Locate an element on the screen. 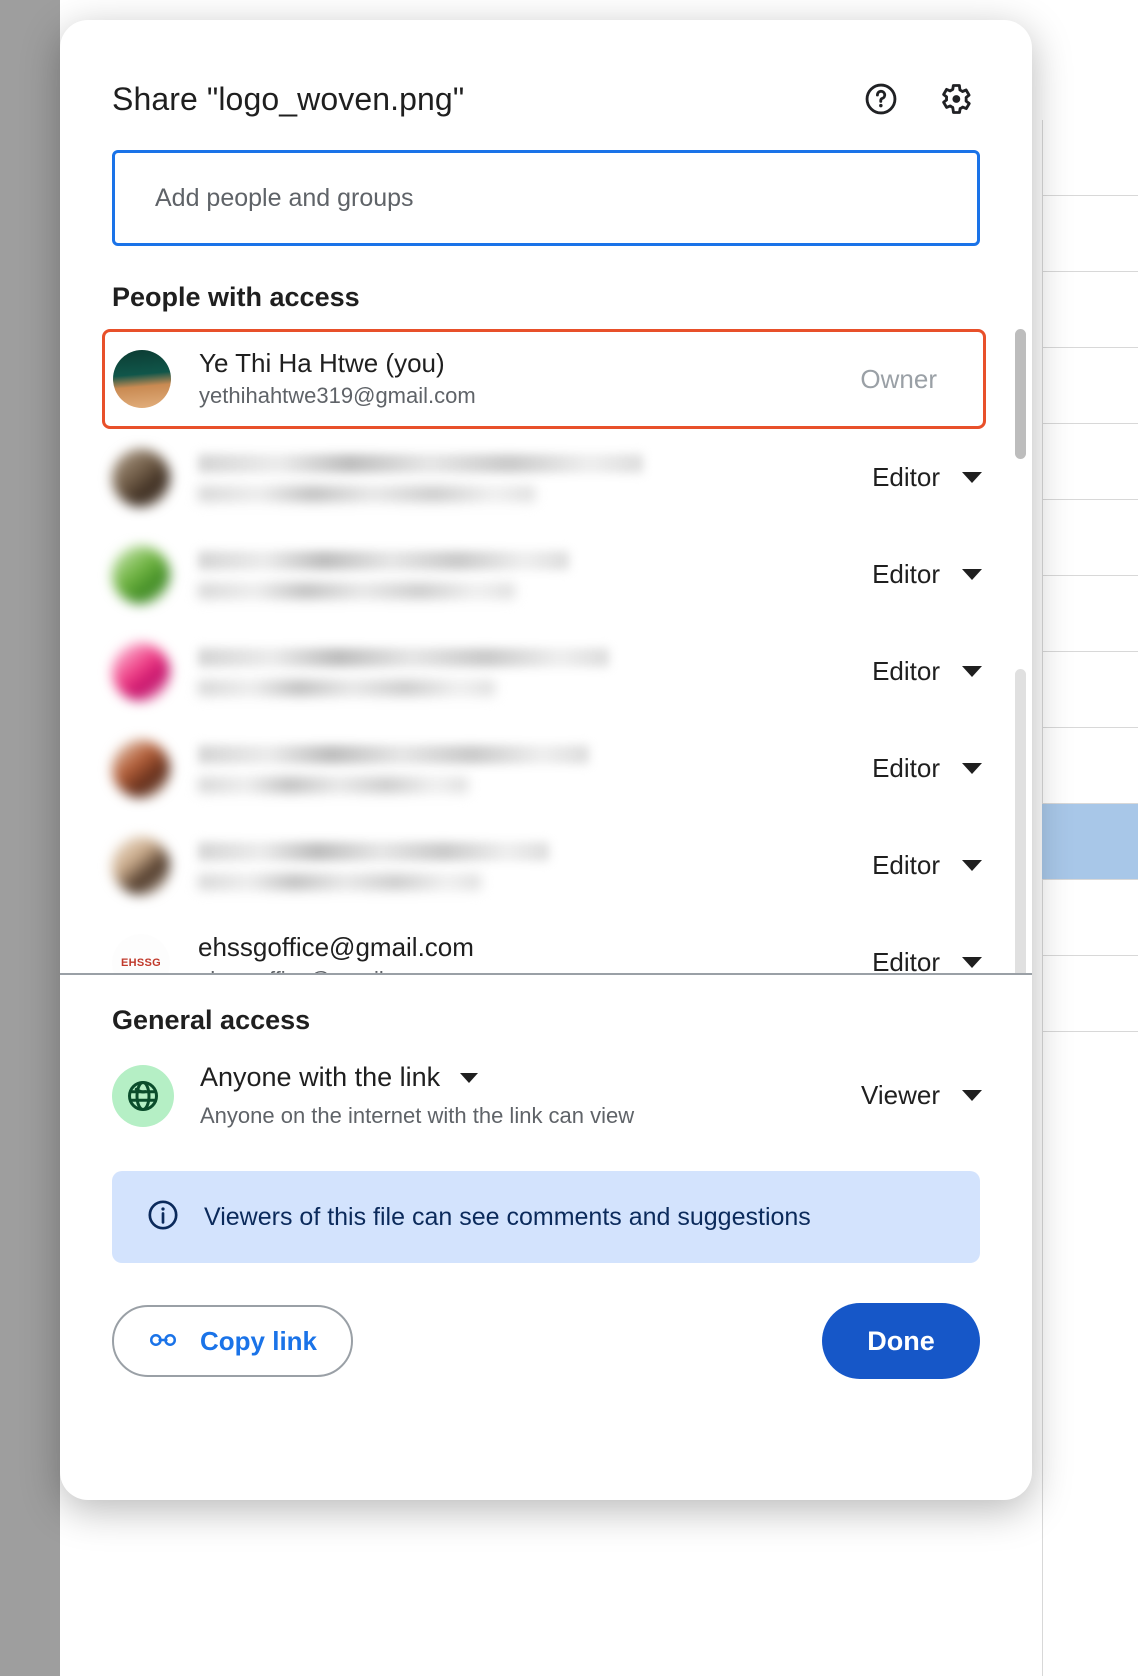  add-people-field-wrapper is located at coordinates (546, 187).